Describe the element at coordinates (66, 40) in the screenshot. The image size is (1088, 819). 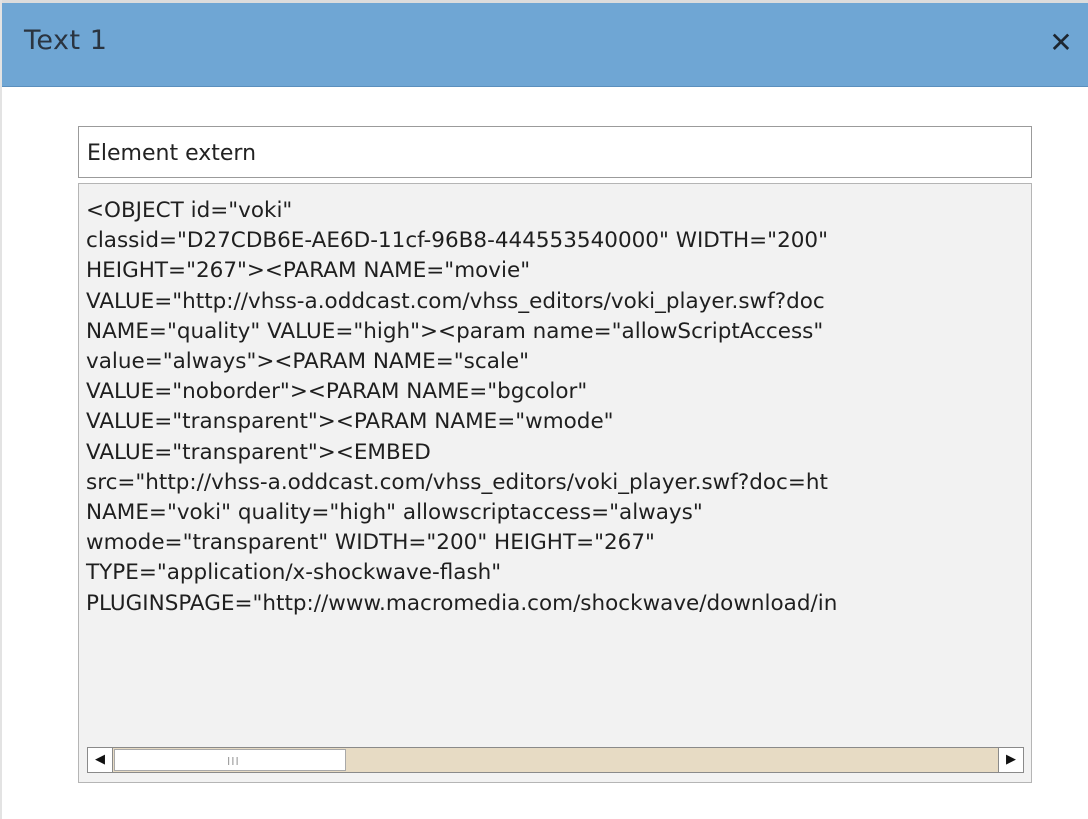
I see `dialog-title: Text 1` at that location.